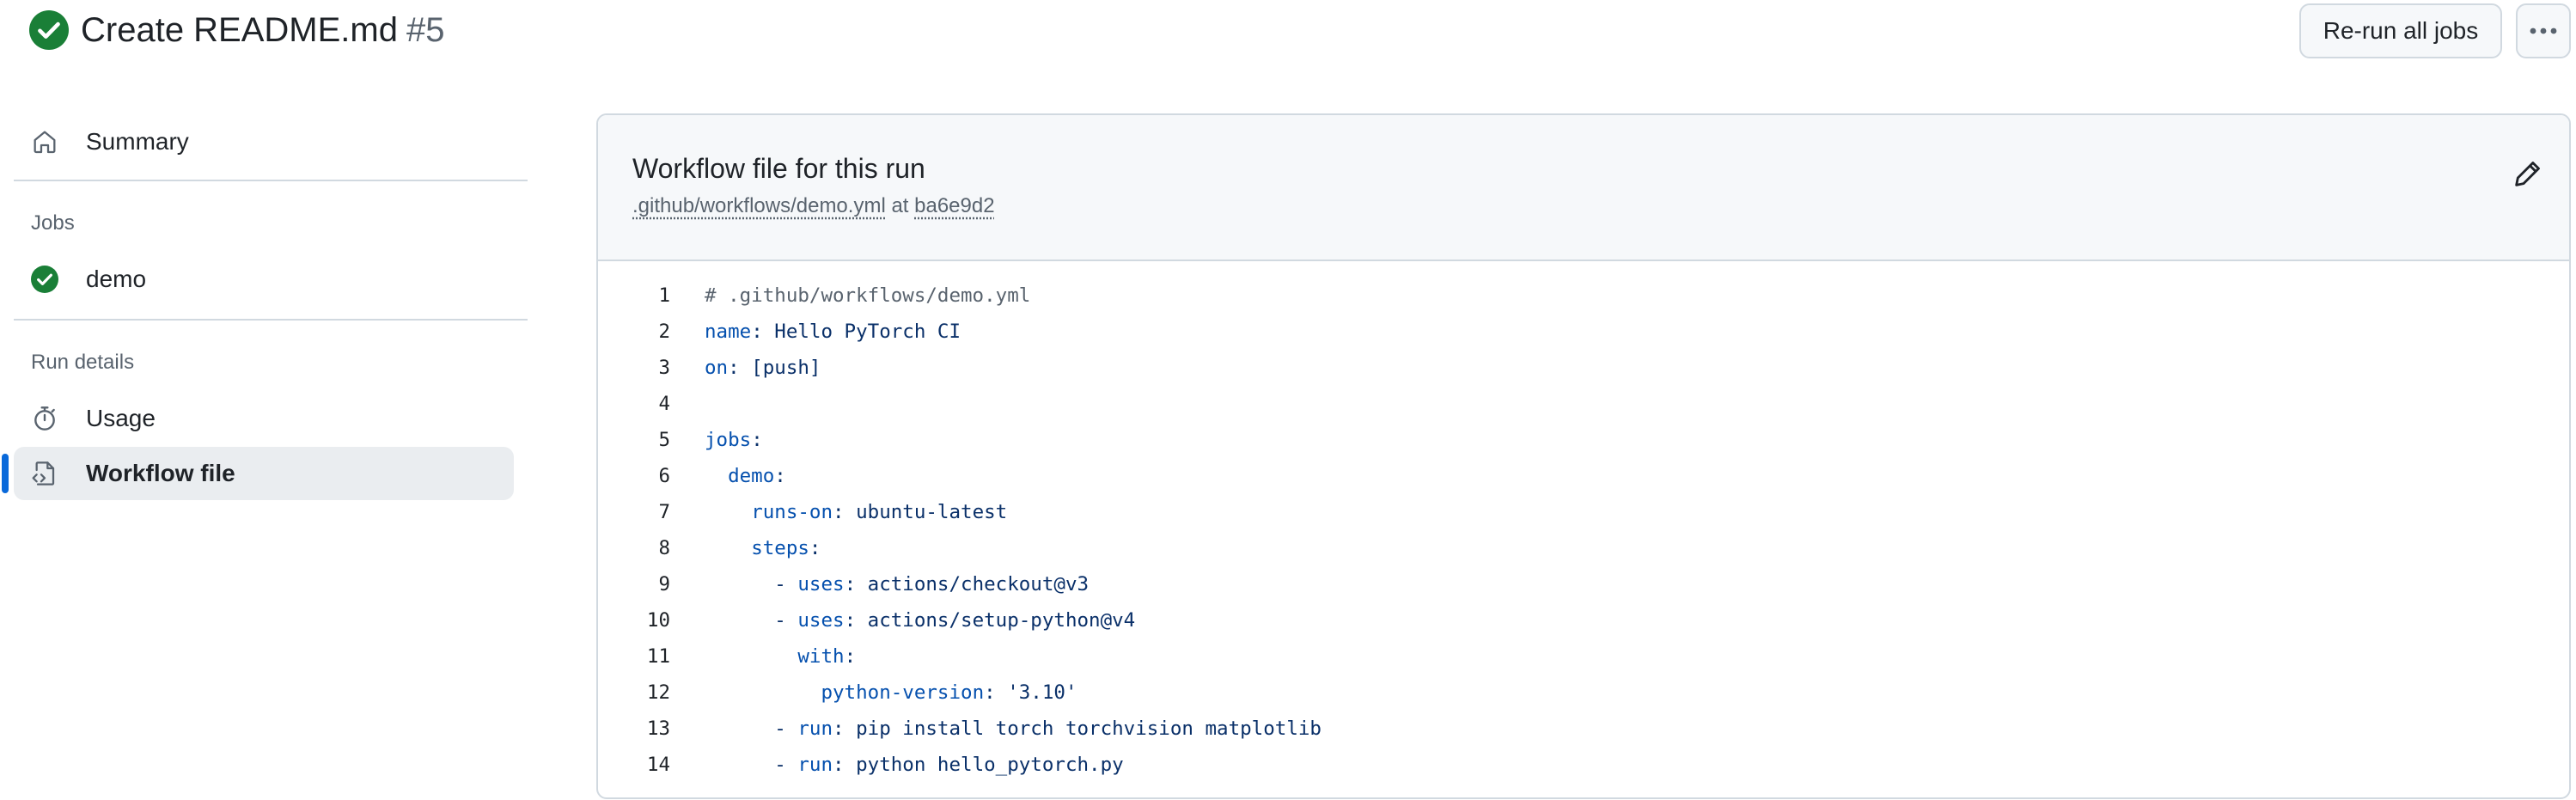 Image resolution: width=2576 pixels, height=800 pixels. Describe the element at coordinates (1583, 512) in the screenshot. I see `code-line: 7 runs-on: ubuntu-latest` at that location.